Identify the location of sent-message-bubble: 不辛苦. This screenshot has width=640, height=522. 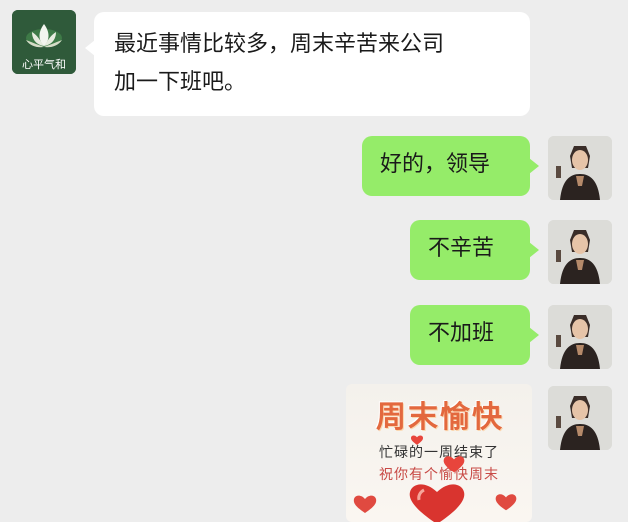
(474, 250).